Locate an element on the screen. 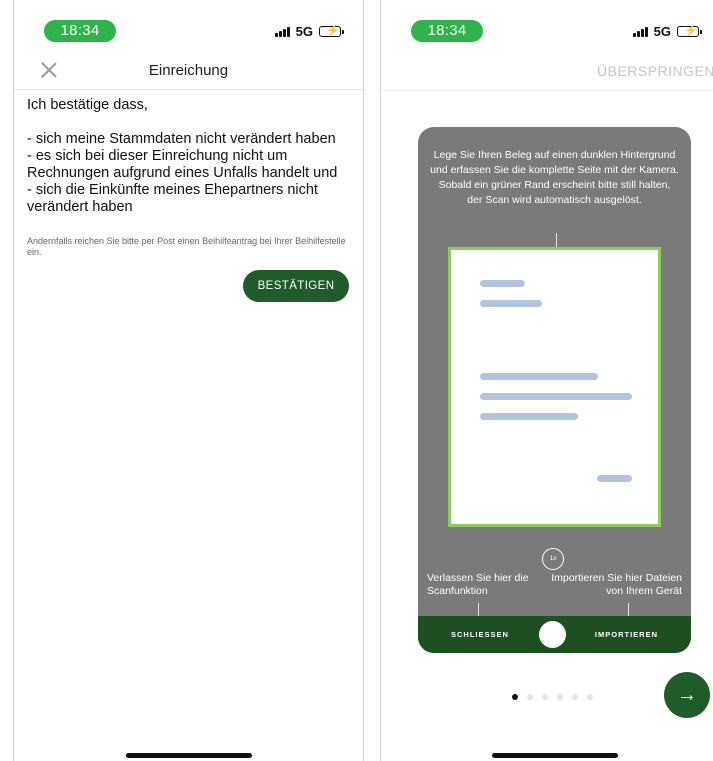 This screenshot has width=713, height=761. skip-button: ÜBERSPRINGEN is located at coordinates (655, 71).